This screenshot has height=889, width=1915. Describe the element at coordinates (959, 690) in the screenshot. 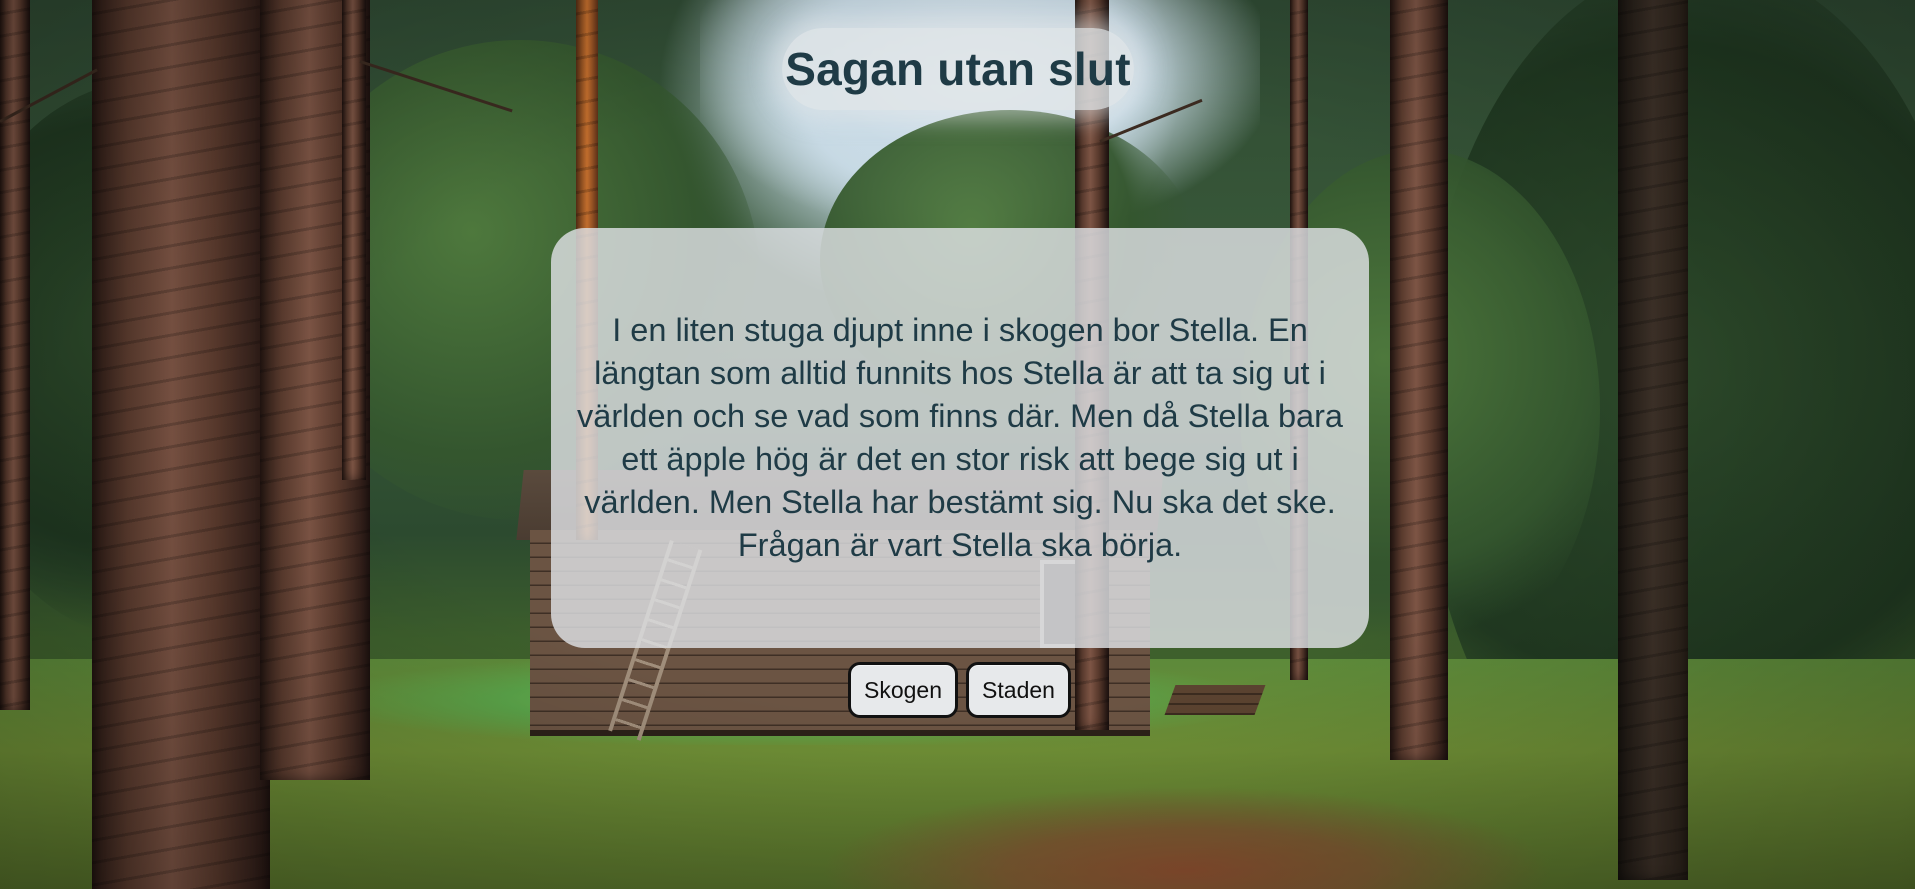

I see `choice-buttons: Skogen Staden` at that location.